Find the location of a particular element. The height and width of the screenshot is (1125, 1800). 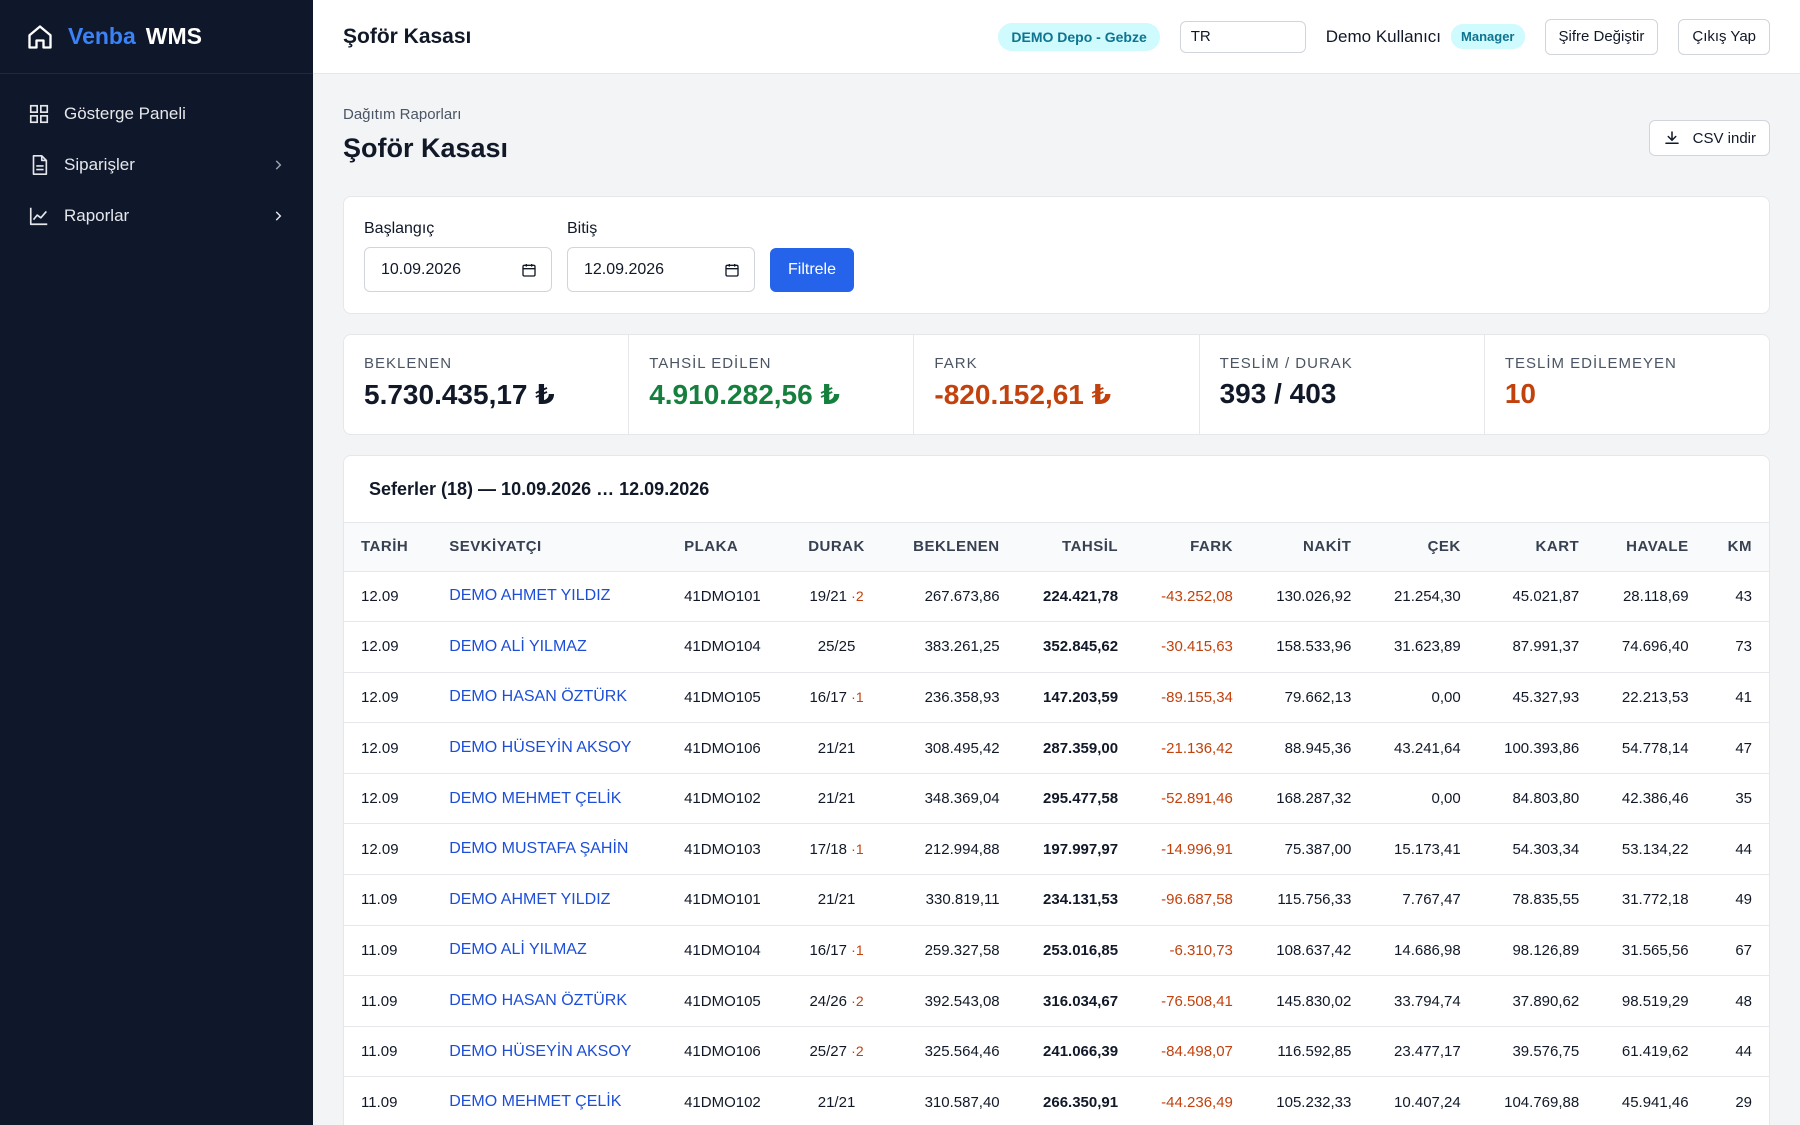

col-header-driver: SEVKİYATÇI is located at coordinates (550, 547).